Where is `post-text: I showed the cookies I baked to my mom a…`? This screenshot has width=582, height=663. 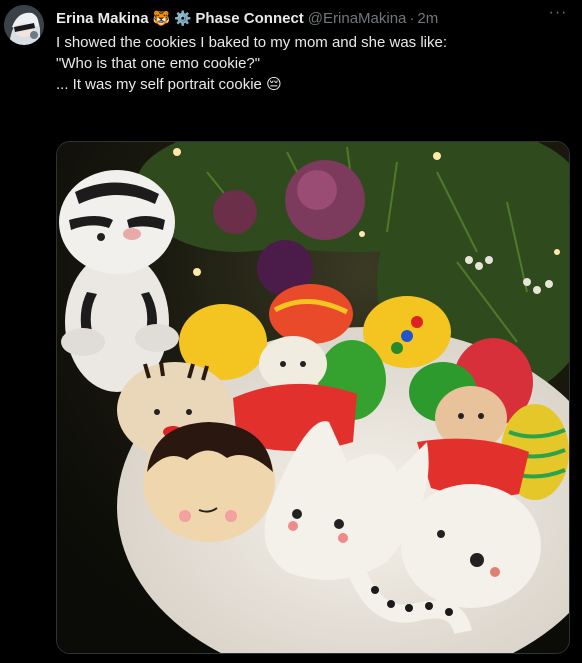 post-text: I showed the cookies I baked to my mom a… is located at coordinates (312, 63).